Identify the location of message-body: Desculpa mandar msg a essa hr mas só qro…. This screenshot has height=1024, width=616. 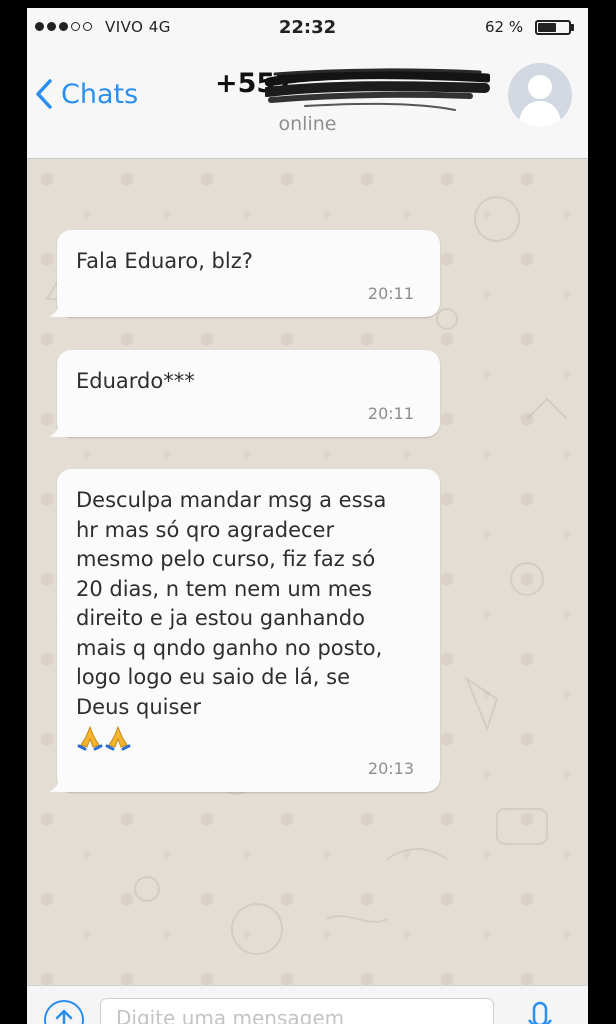
(231, 603).